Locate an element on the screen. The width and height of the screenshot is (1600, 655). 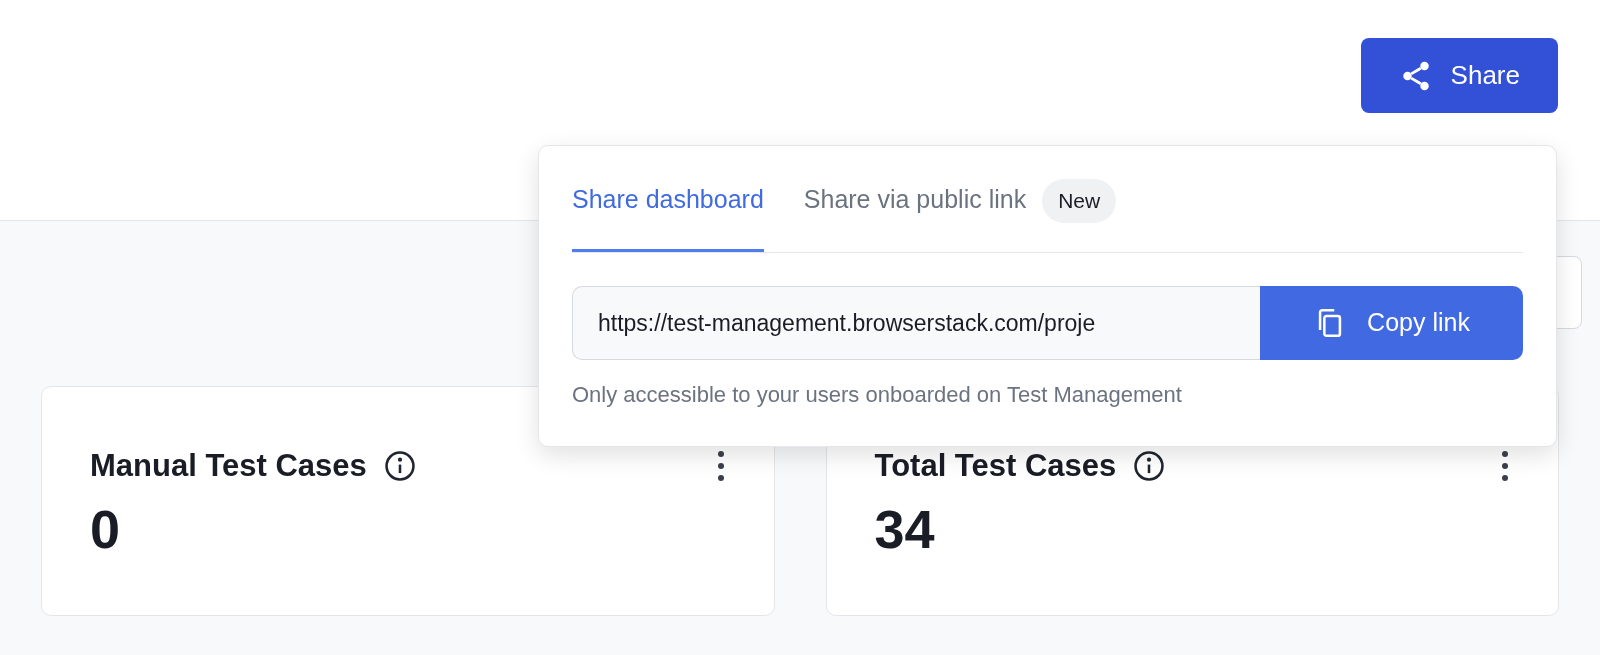
tab: Share via public link is located at coordinates (915, 208).